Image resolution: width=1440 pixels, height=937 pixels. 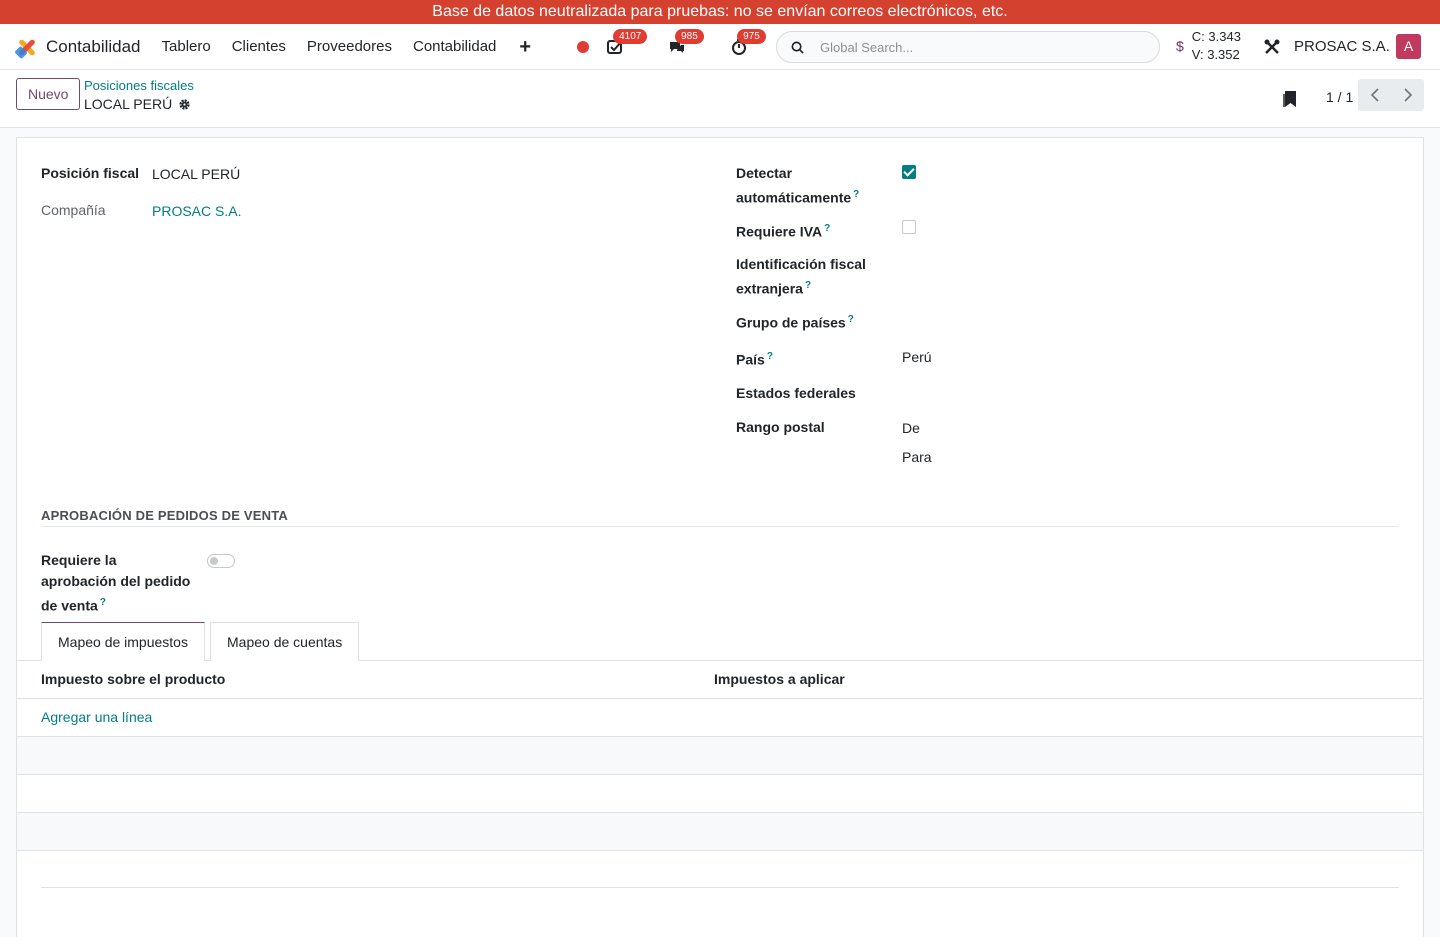 What do you see at coordinates (917, 457) in the screenshot?
I see `zip-to-field: Para` at bounding box center [917, 457].